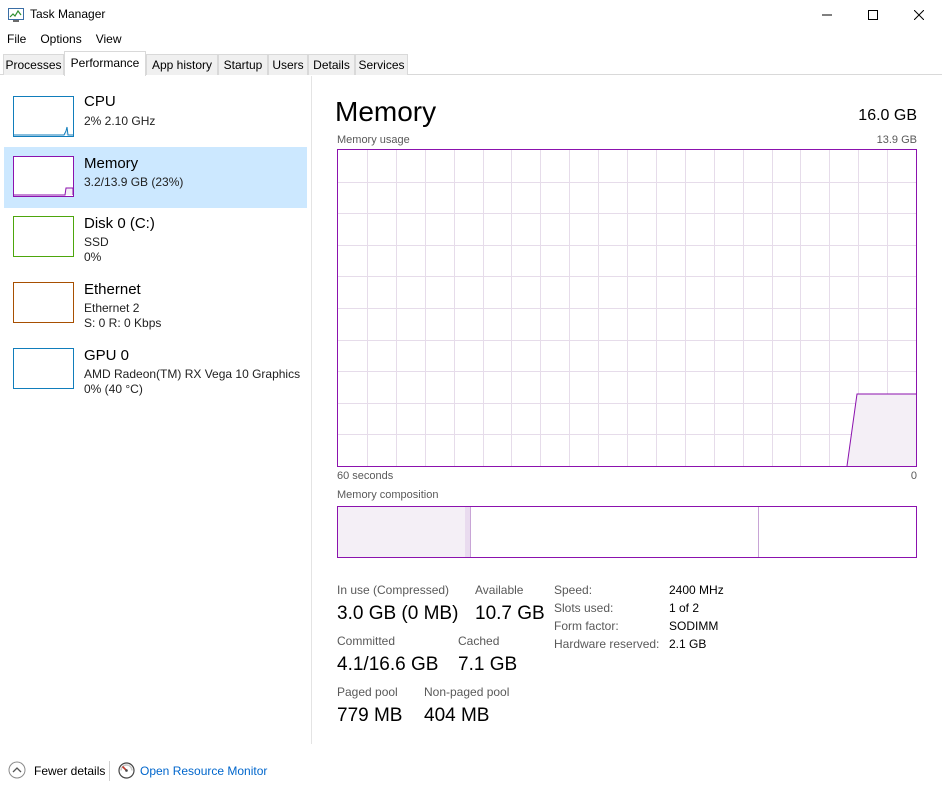  What do you see at coordinates (119, 223) in the screenshot?
I see `disk-label: Disk 0 (C:)` at bounding box center [119, 223].